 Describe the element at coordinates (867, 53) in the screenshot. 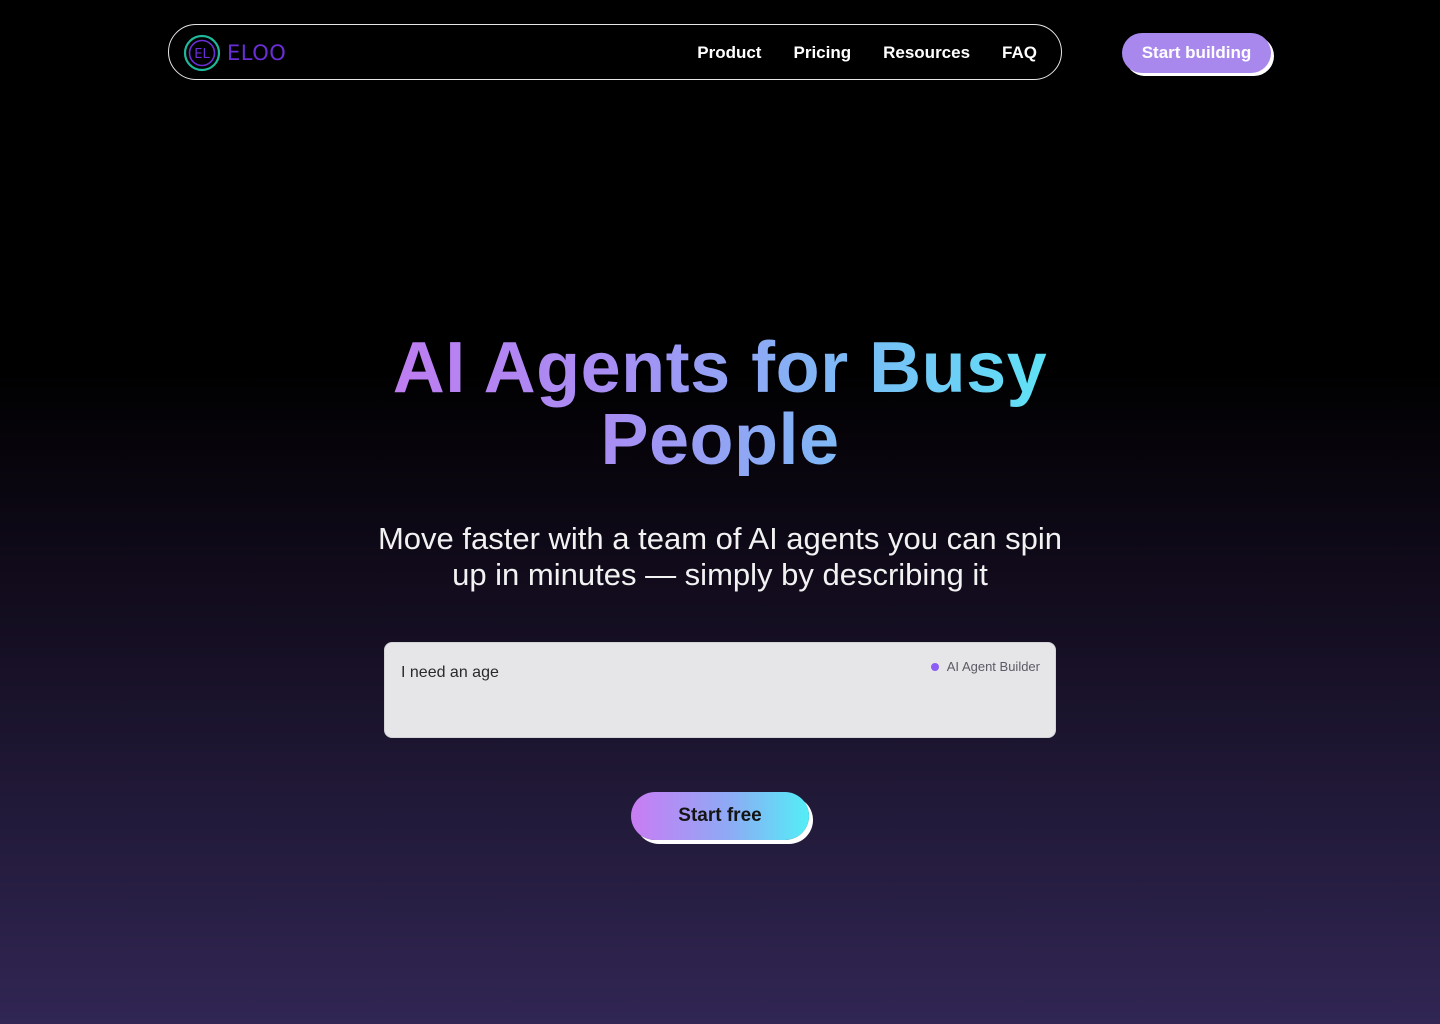

I see `nav-links: Product Pricing Resources FAQ` at that location.